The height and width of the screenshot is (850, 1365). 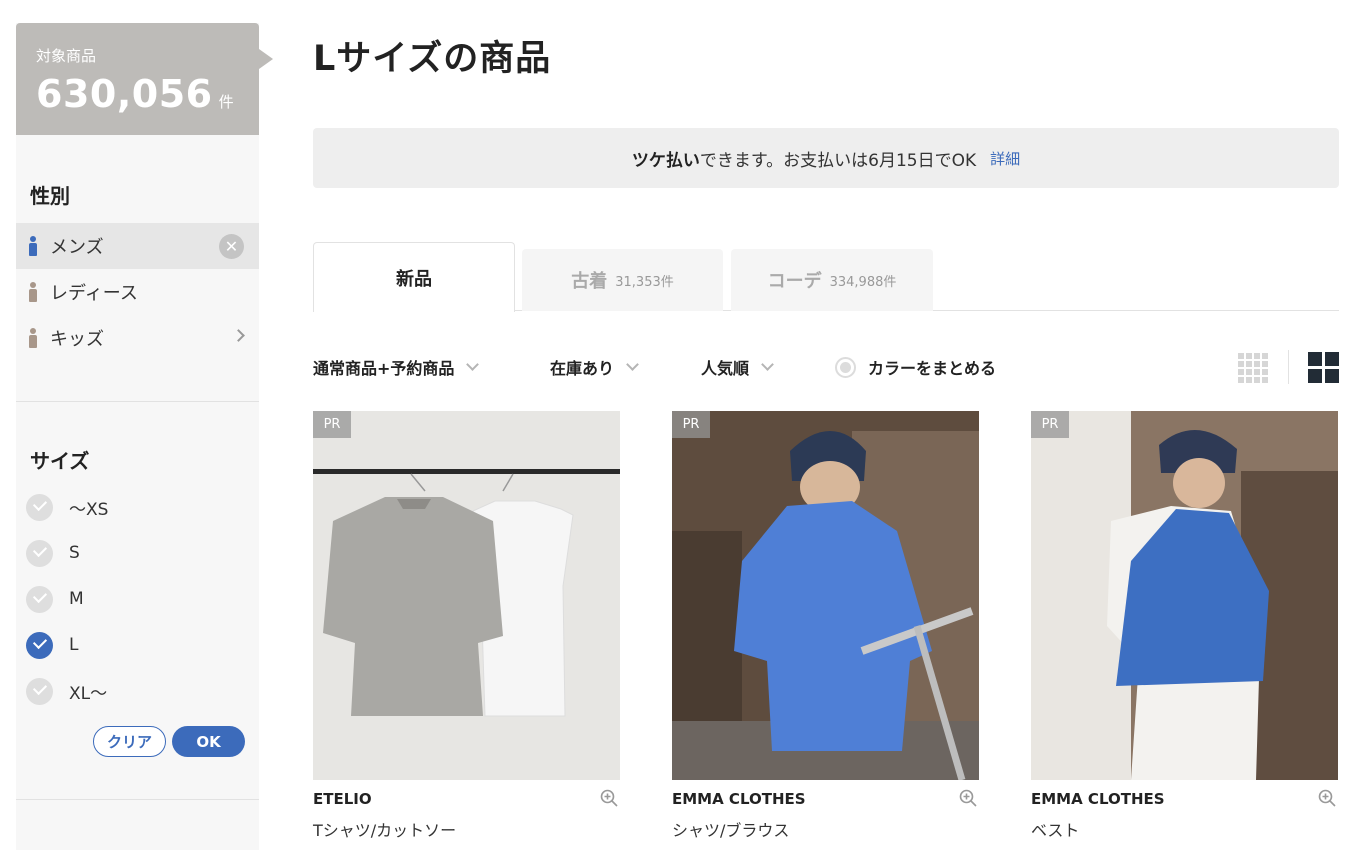 I want to click on banner-bold-text: ツケ払い, so click(x=665, y=160).